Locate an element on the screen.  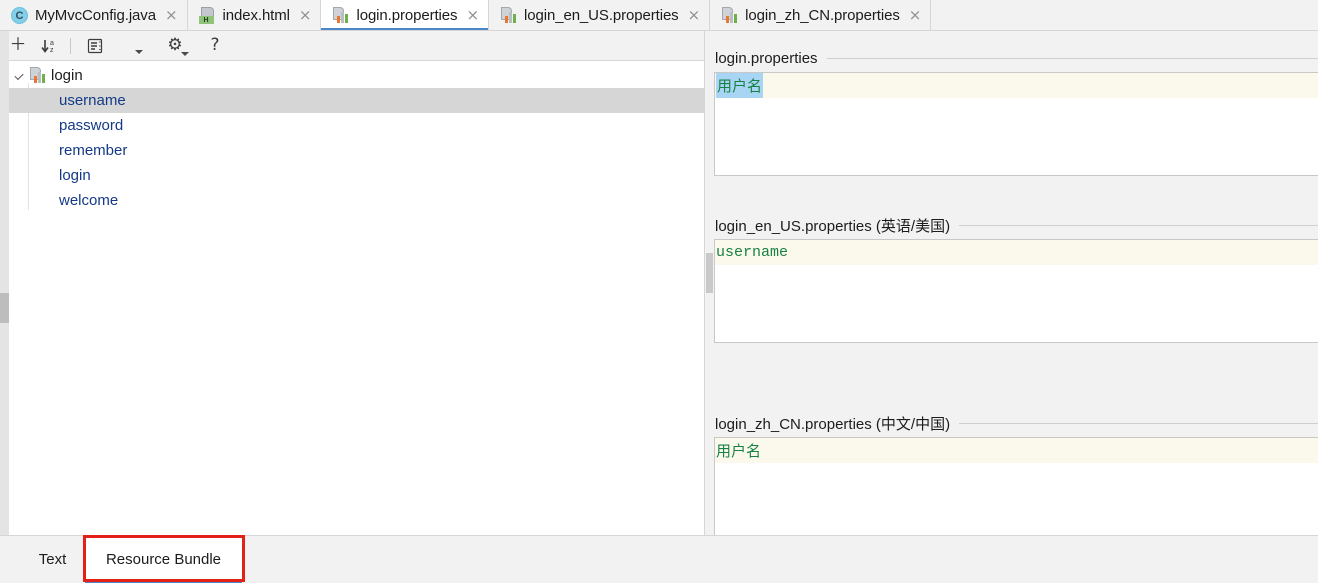
tree-item-label: welcome is located at coordinates (89, 200).